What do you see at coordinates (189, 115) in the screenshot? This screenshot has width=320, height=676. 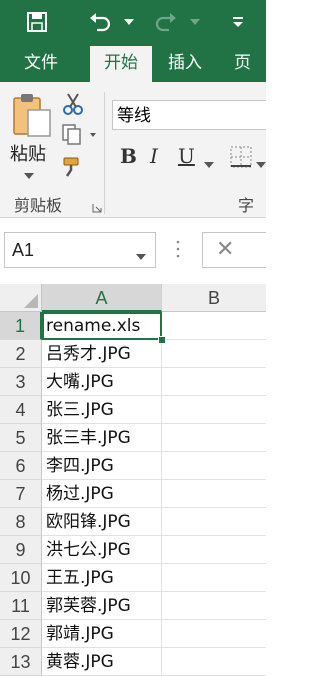 I see `font-name-input: 等线` at bounding box center [189, 115].